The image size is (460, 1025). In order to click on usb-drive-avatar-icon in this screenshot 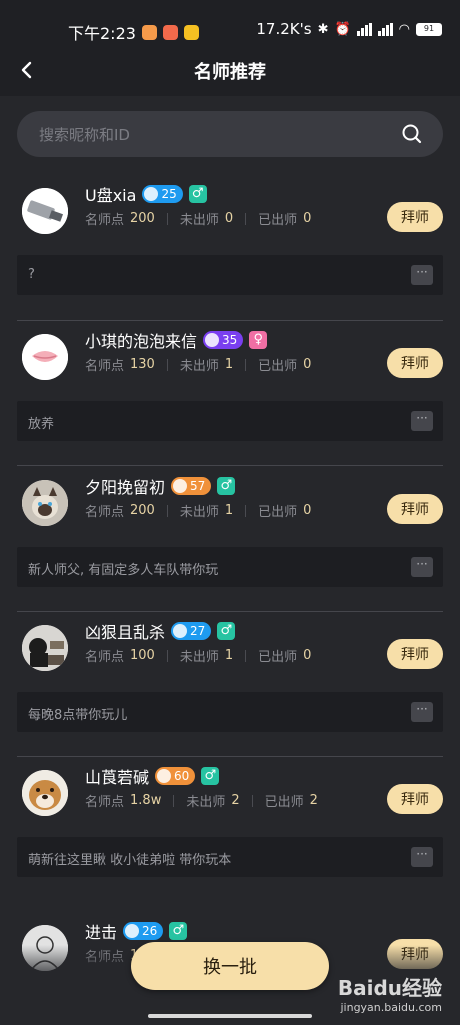, I will do `click(45, 211)`.